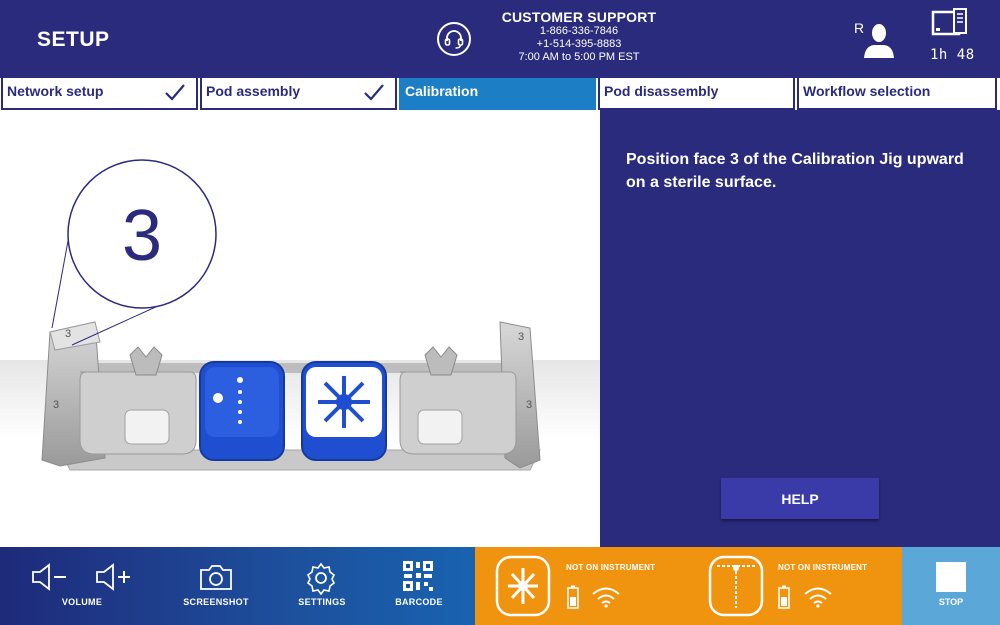 Image resolution: width=1000 pixels, height=625 pixels. What do you see at coordinates (442, 91) in the screenshot?
I see `step-label: Calibration` at bounding box center [442, 91].